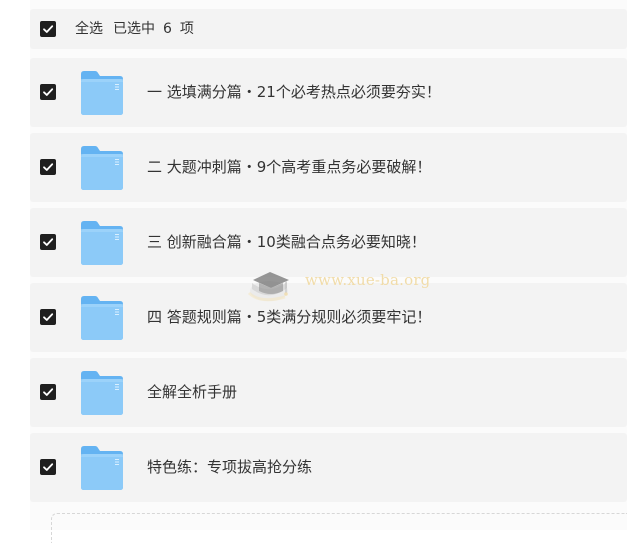  Describe the element at coordinates (192, 392) in the screenshot. I see `file-name: 全解全析手册` at that location.